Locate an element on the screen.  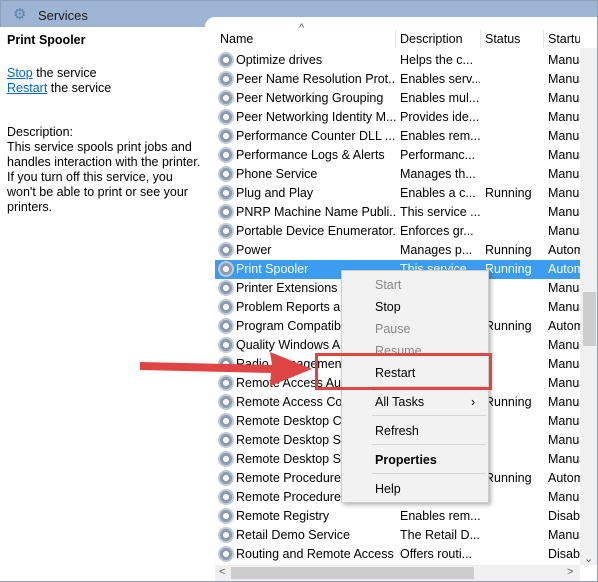
arrow-shape is located at coordinates (226, 369).